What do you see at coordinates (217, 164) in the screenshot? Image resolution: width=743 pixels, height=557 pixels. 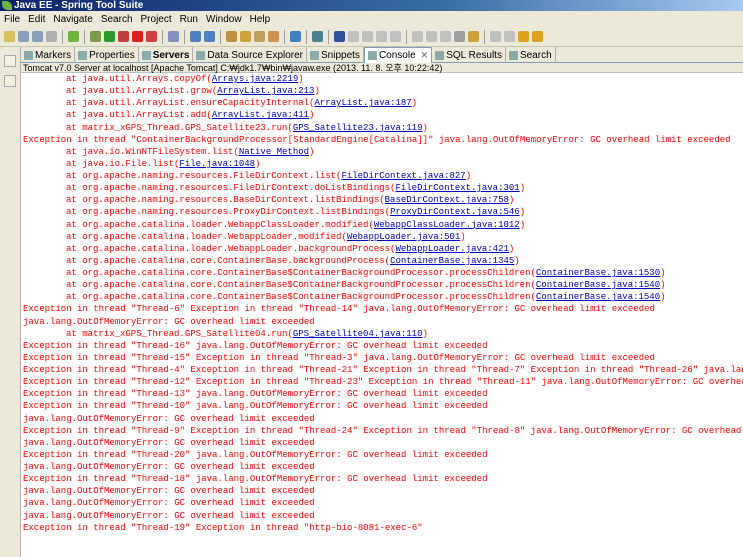 I see `source-link: File.java:1048` at bounding box center [217, 164].